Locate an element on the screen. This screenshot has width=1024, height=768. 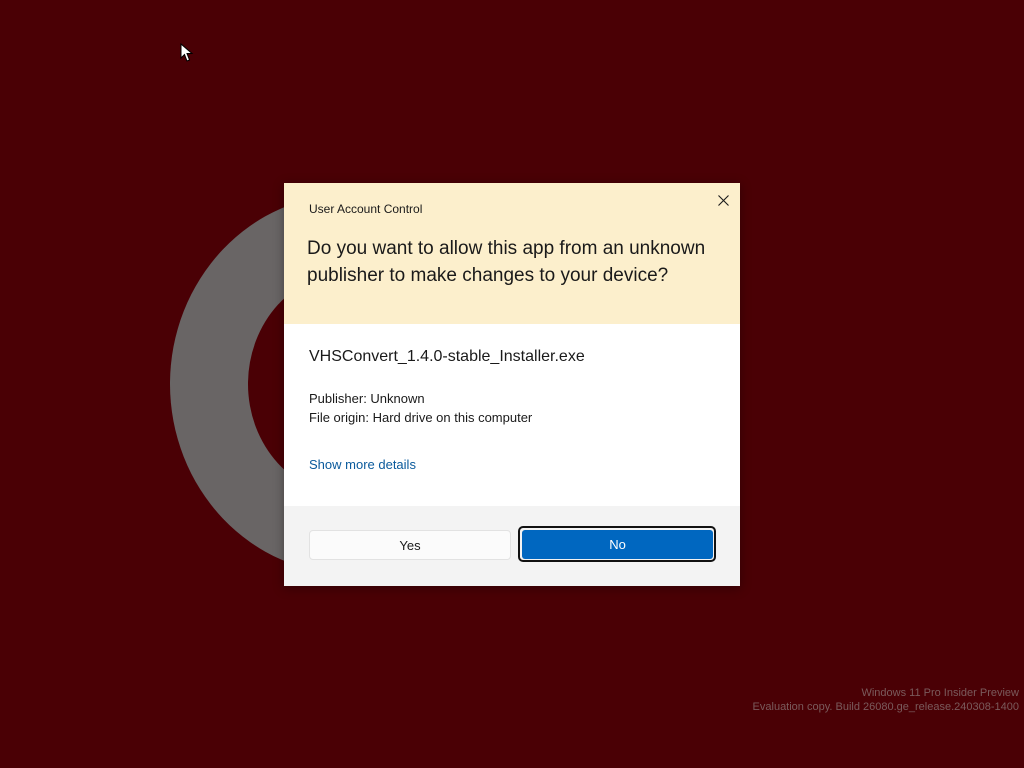
app-name: VHSConvert_1.4.0-stable_Installer.exe is located at coordinates (447, 356).